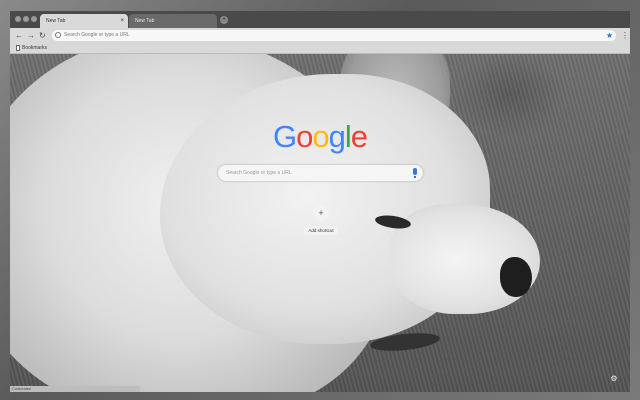 The height and width of the screenshot is (400, 640). I want to click on address-bar-placeholder: Search Google or type a URL, so click(97, 35).